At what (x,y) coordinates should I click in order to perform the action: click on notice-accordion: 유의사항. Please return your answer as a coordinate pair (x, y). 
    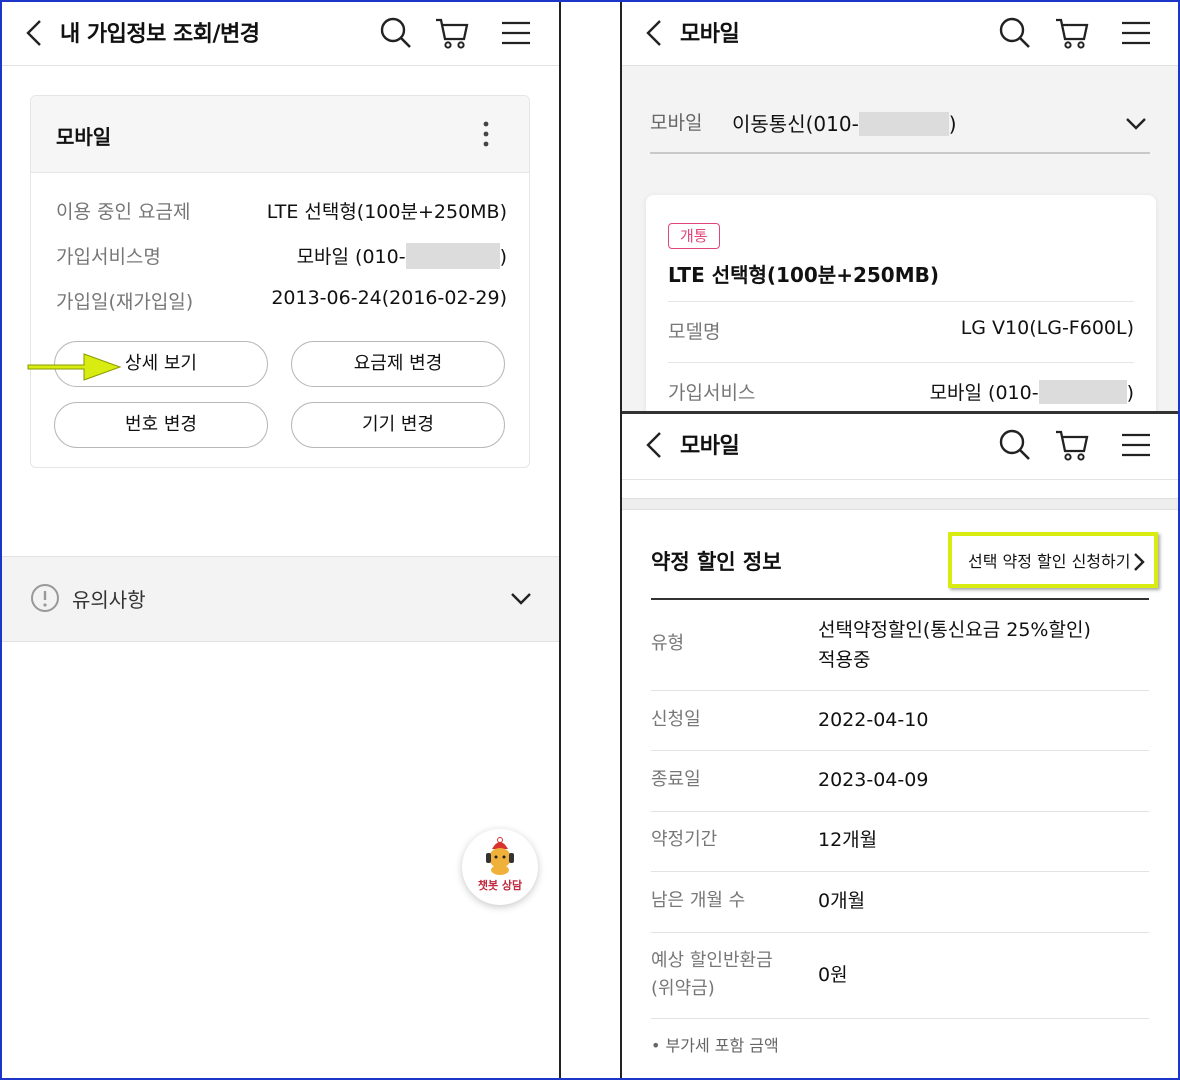
    Looking at the image, I should click on (280, 599).